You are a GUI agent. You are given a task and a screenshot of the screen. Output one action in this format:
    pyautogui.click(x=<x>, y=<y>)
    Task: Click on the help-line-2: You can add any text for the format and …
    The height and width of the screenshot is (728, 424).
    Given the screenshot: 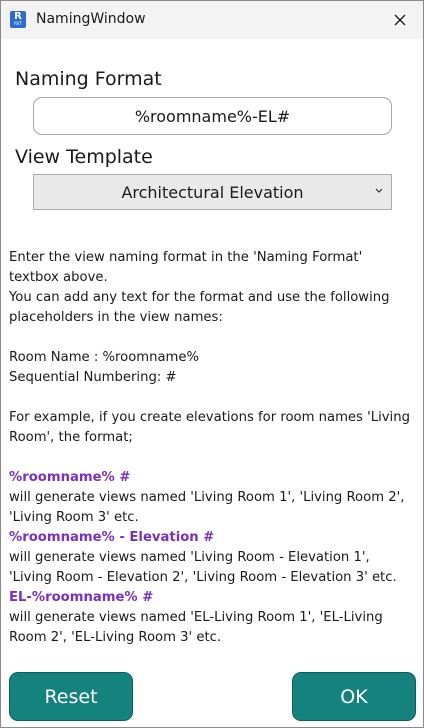 What is the action you would take?
    pyautogui.click(x=199, y=307)
    